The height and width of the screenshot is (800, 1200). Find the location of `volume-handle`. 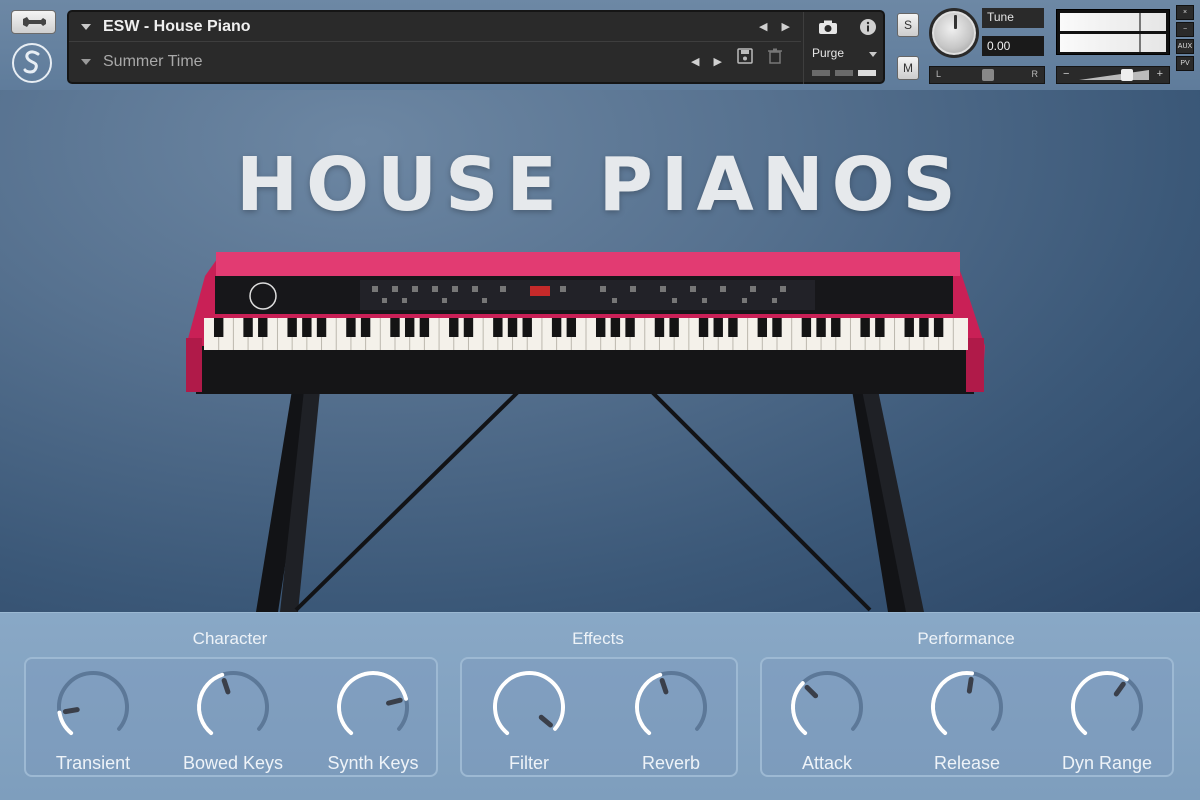

volume-handle is located at coordinates (1127, 75).